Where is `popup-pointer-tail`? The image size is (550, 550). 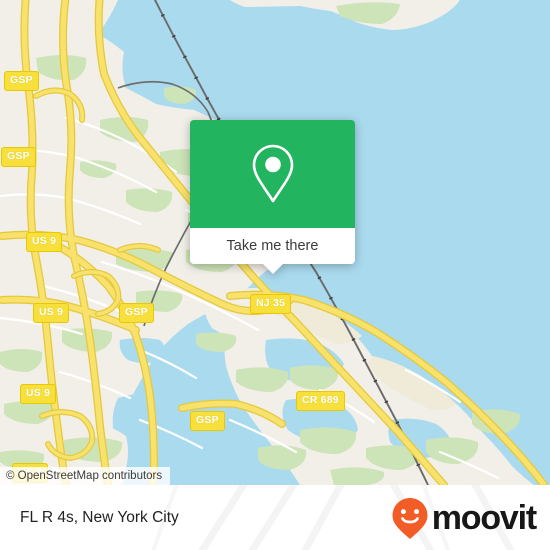 popup-pointer-tail is located at coordinates (272, 268).